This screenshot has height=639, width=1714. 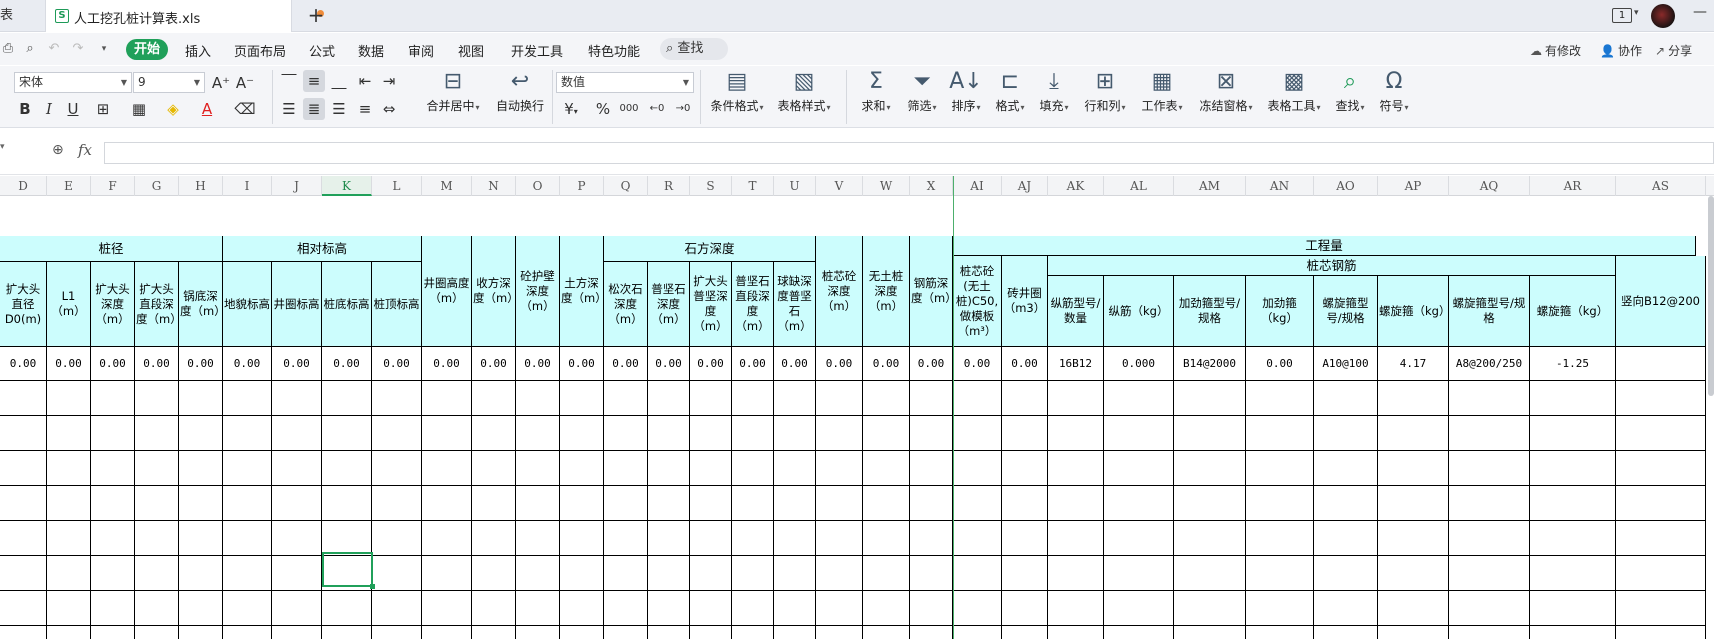 I want to click on avatar, so click(x=1663, y=16).